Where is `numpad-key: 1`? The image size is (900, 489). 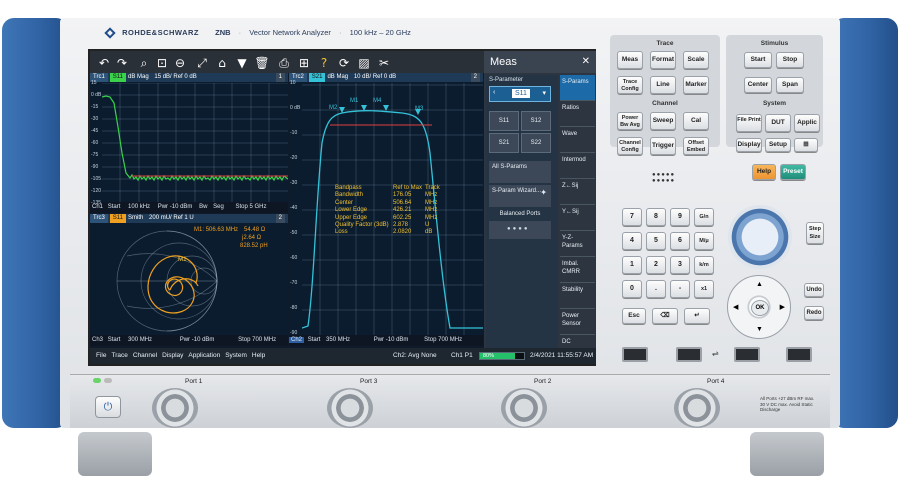 numpad-key: 1 is located at coordinates (632, 265).